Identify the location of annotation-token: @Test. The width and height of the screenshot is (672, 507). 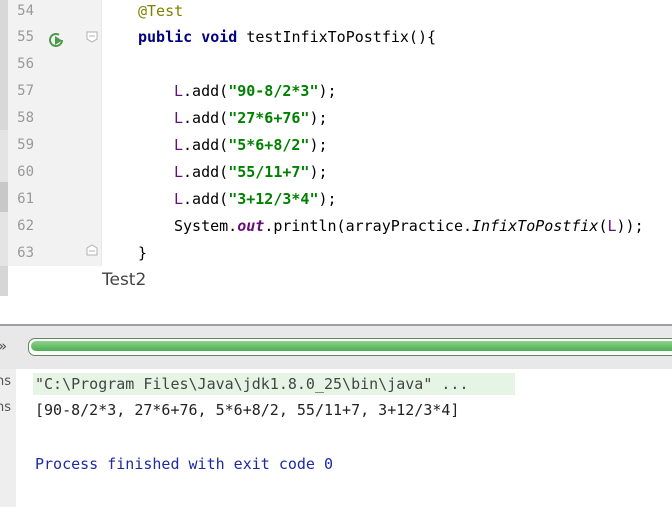
(161, 11).